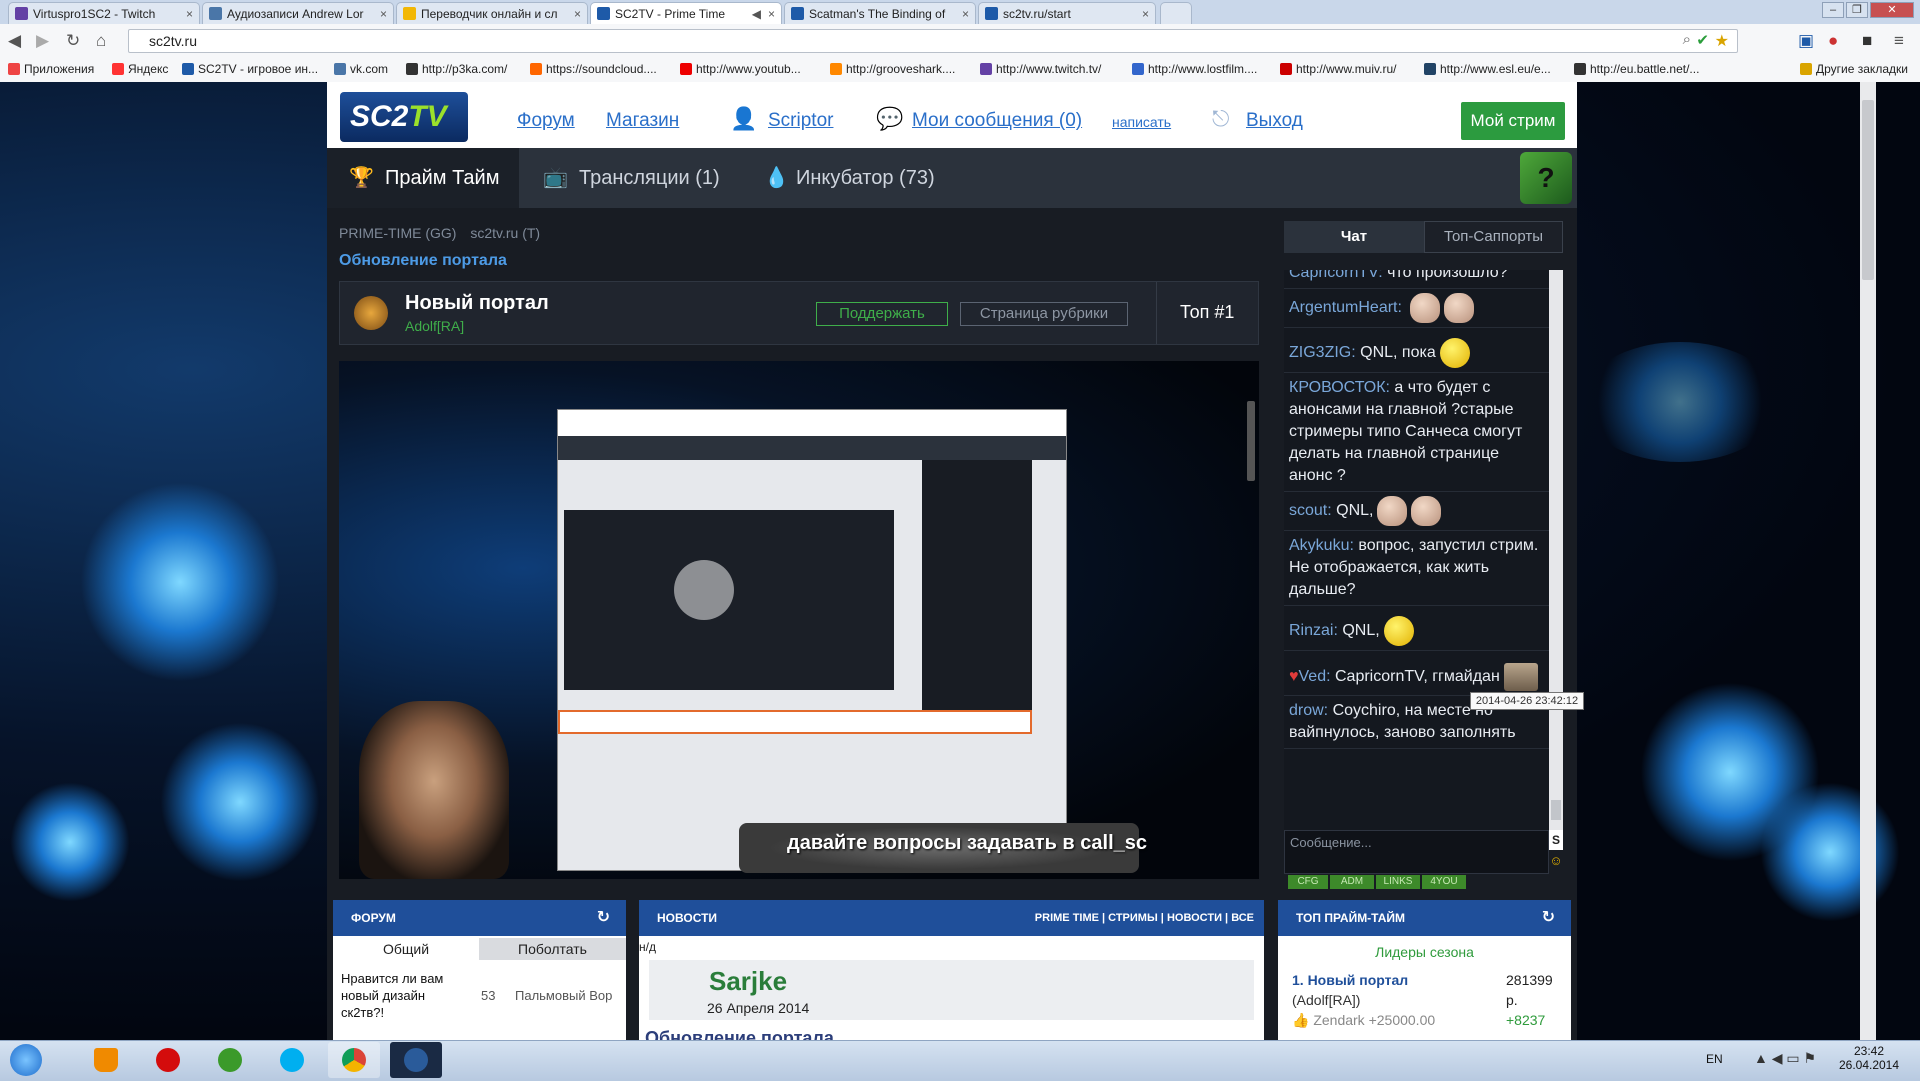 This screenshot has width=1920, height=1081. I want to click on start-button, so click(26, 1060).